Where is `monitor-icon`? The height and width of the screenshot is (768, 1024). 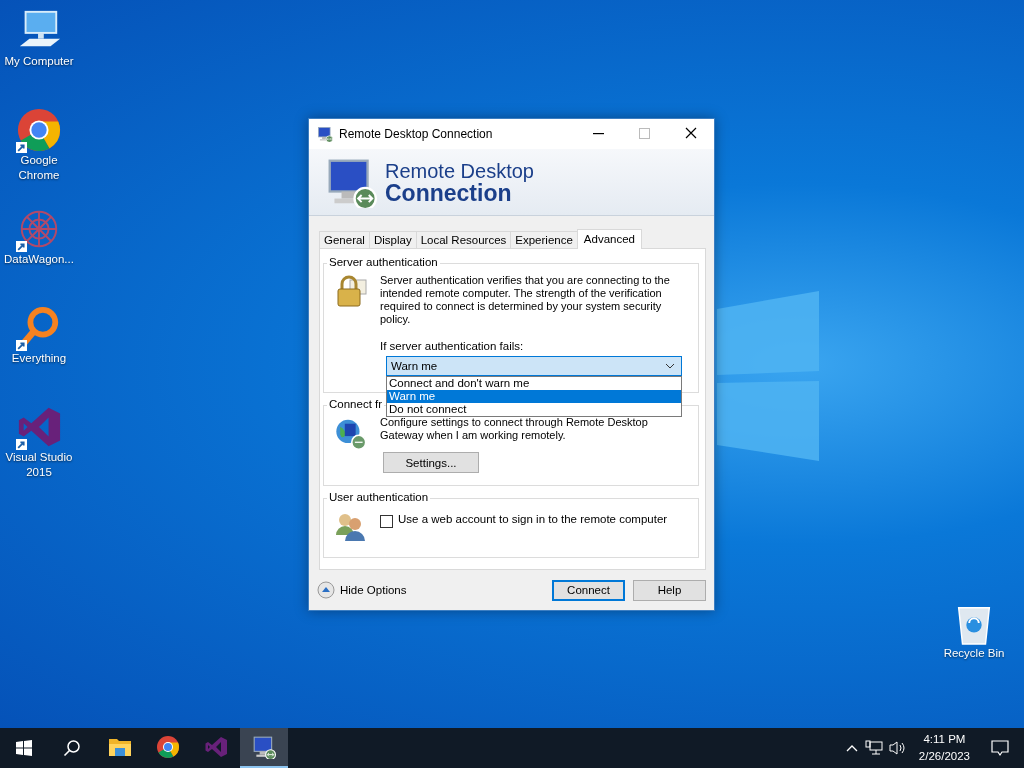
monitor-icon is located at coordinates (264, 747).